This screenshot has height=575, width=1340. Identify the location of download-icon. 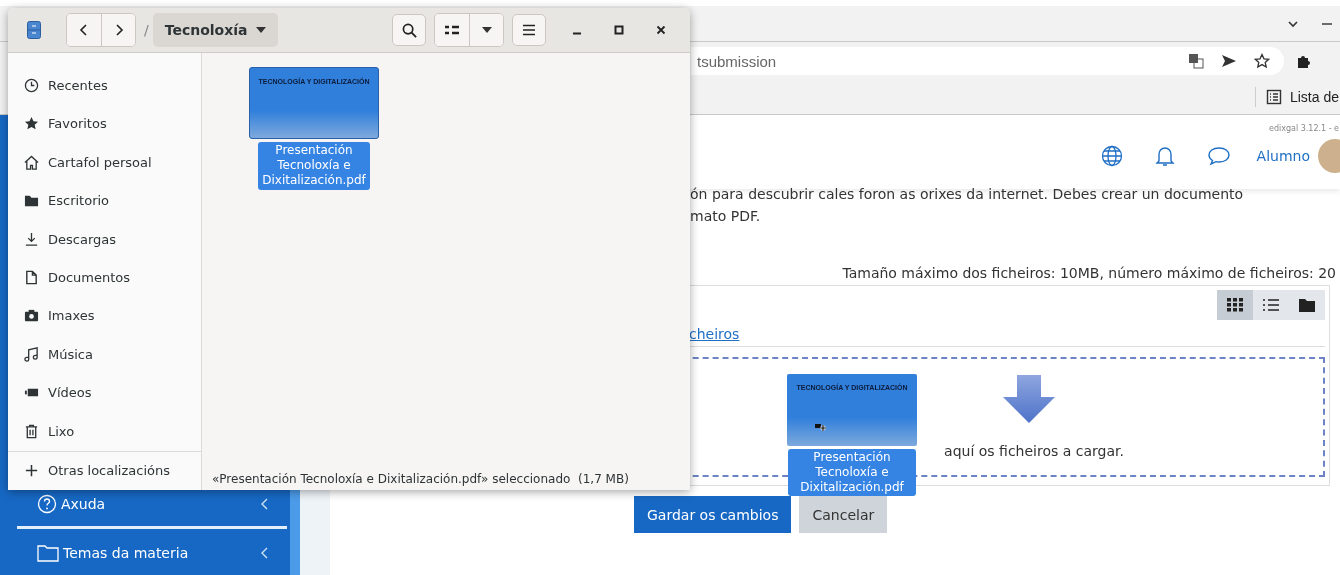
(31, 239).